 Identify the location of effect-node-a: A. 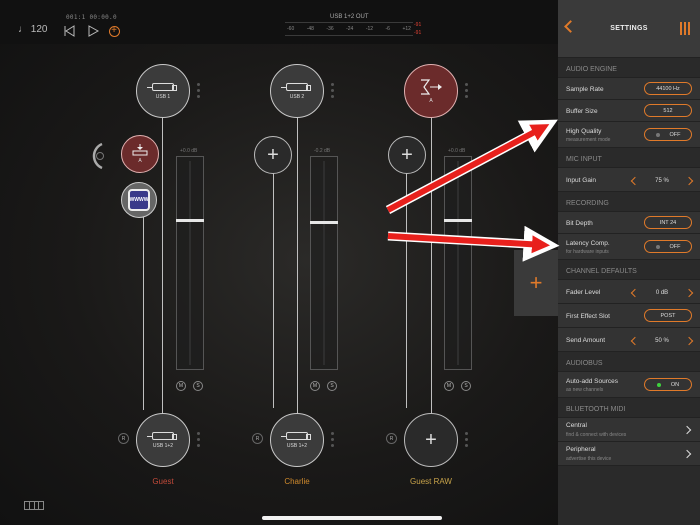
(140, 154).